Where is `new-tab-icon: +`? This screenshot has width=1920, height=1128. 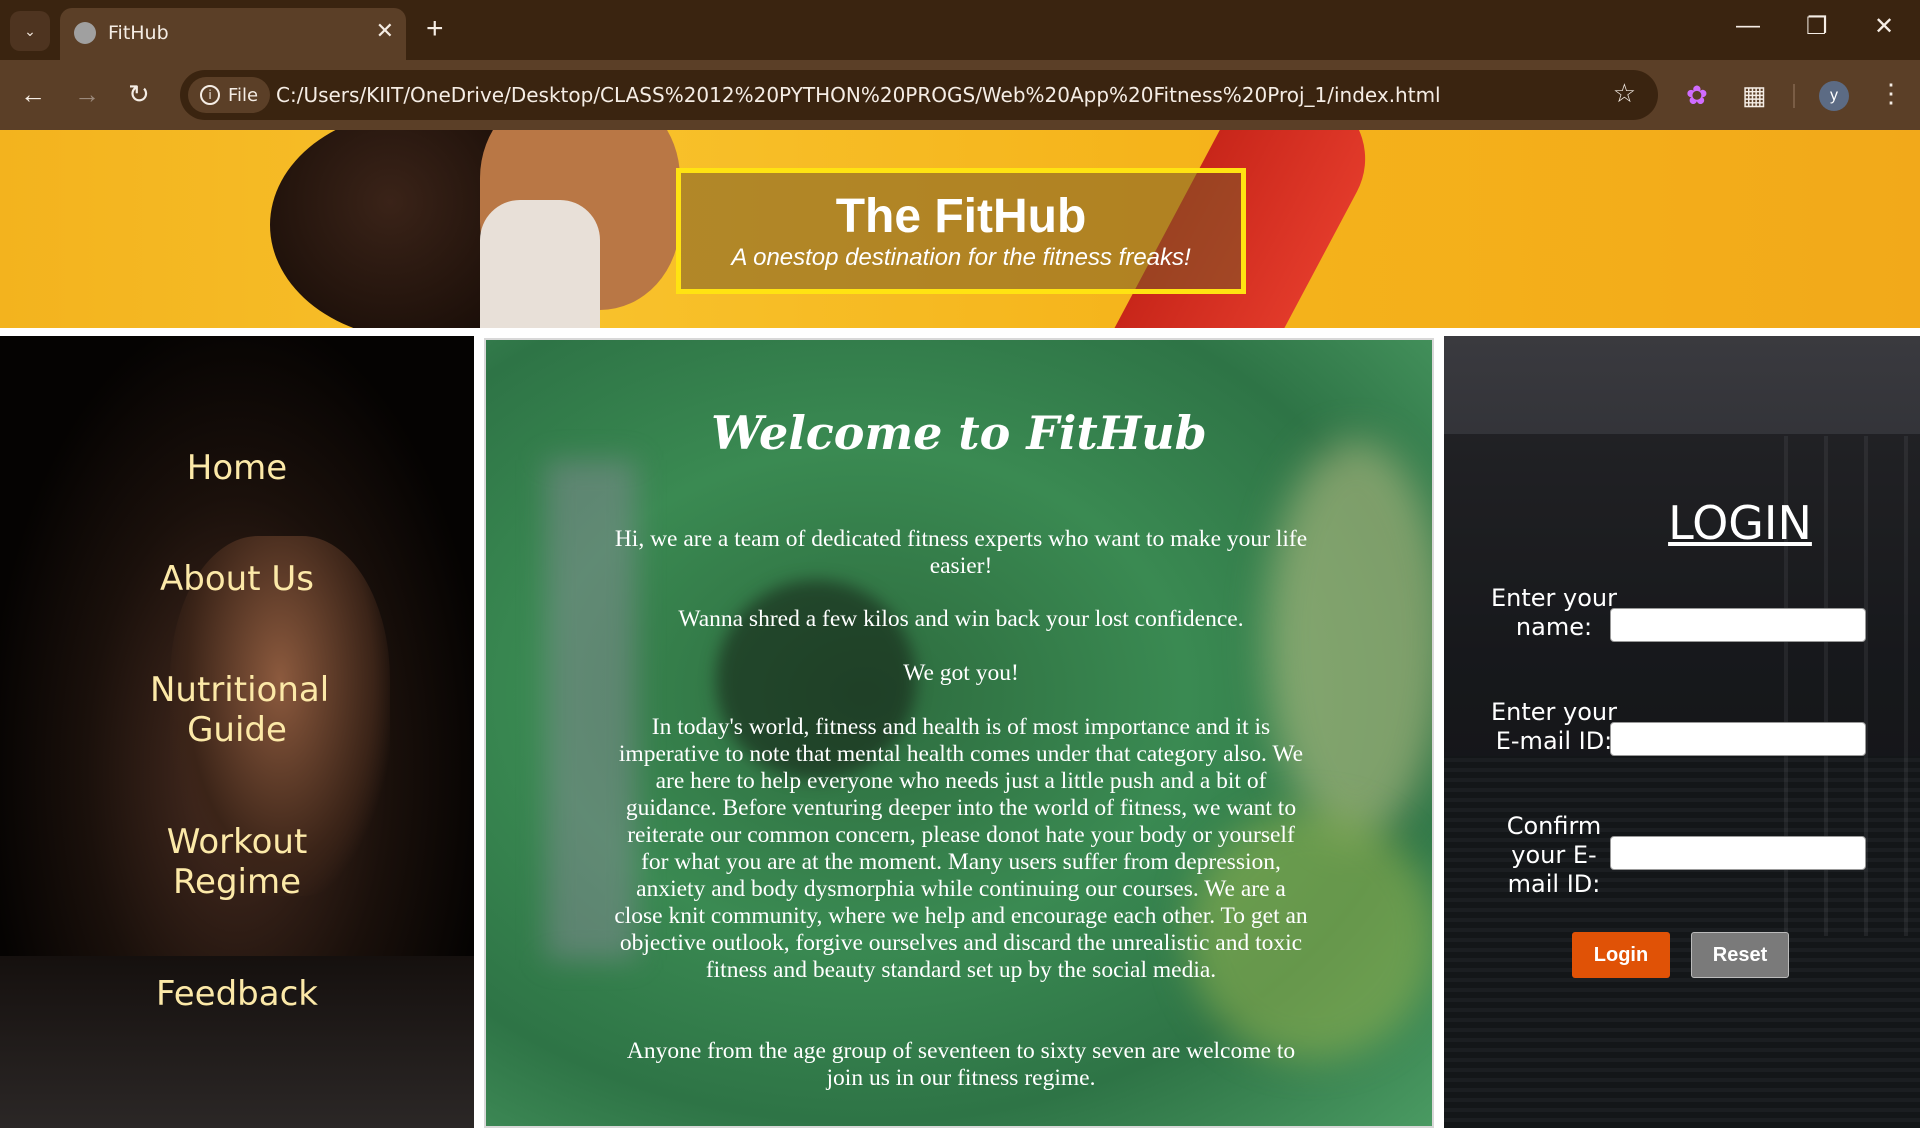
new-tab-icon: + is located at coordinates (435, 29).